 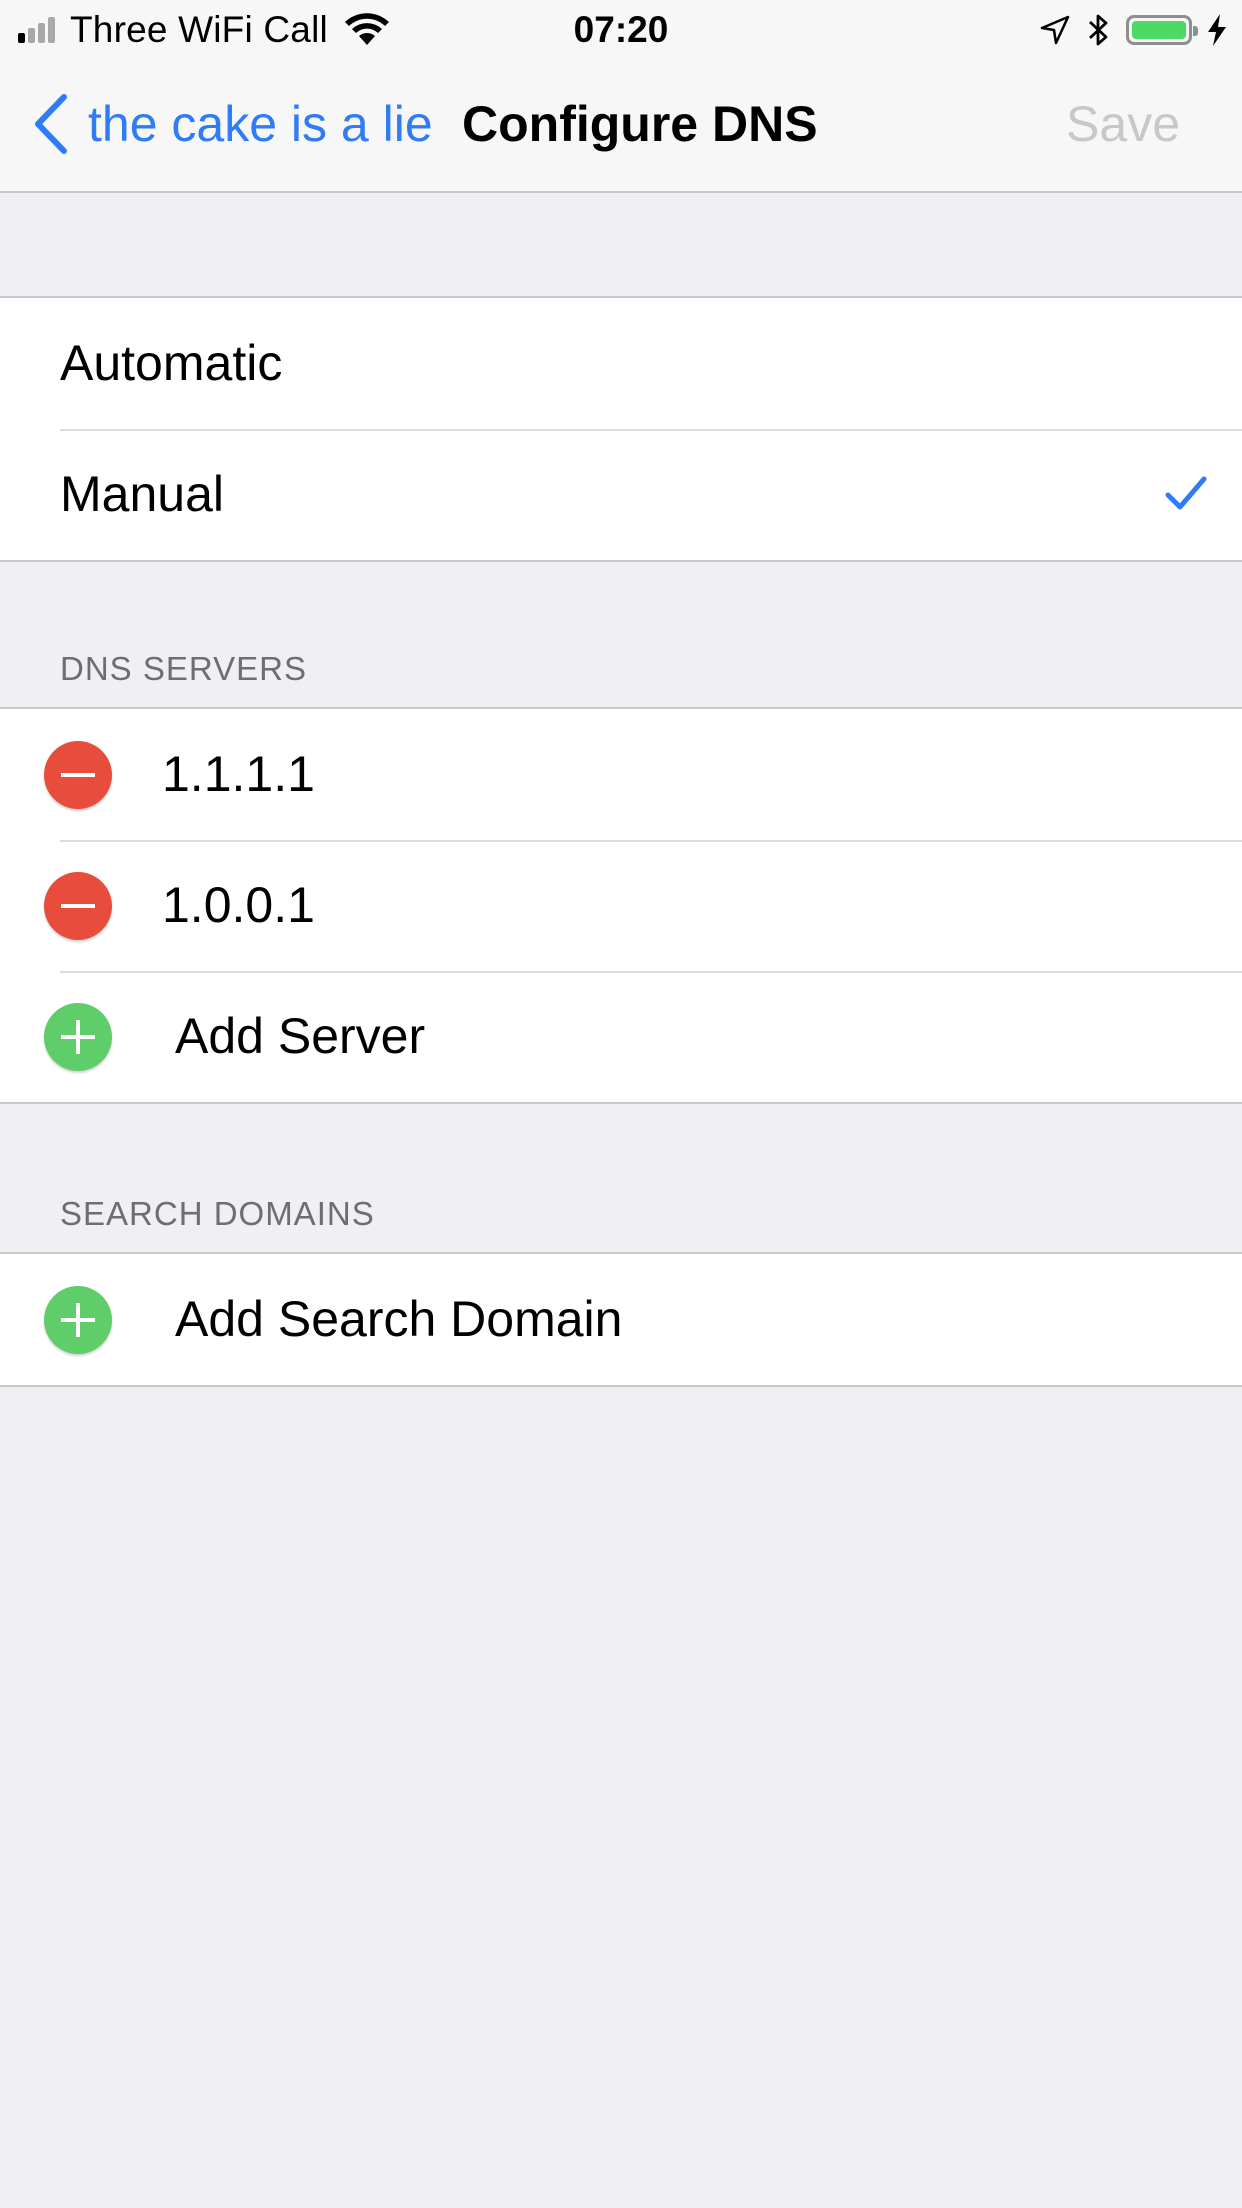 I want to click on back-button-label: the cake is a lie, so click(x=260, y=124).